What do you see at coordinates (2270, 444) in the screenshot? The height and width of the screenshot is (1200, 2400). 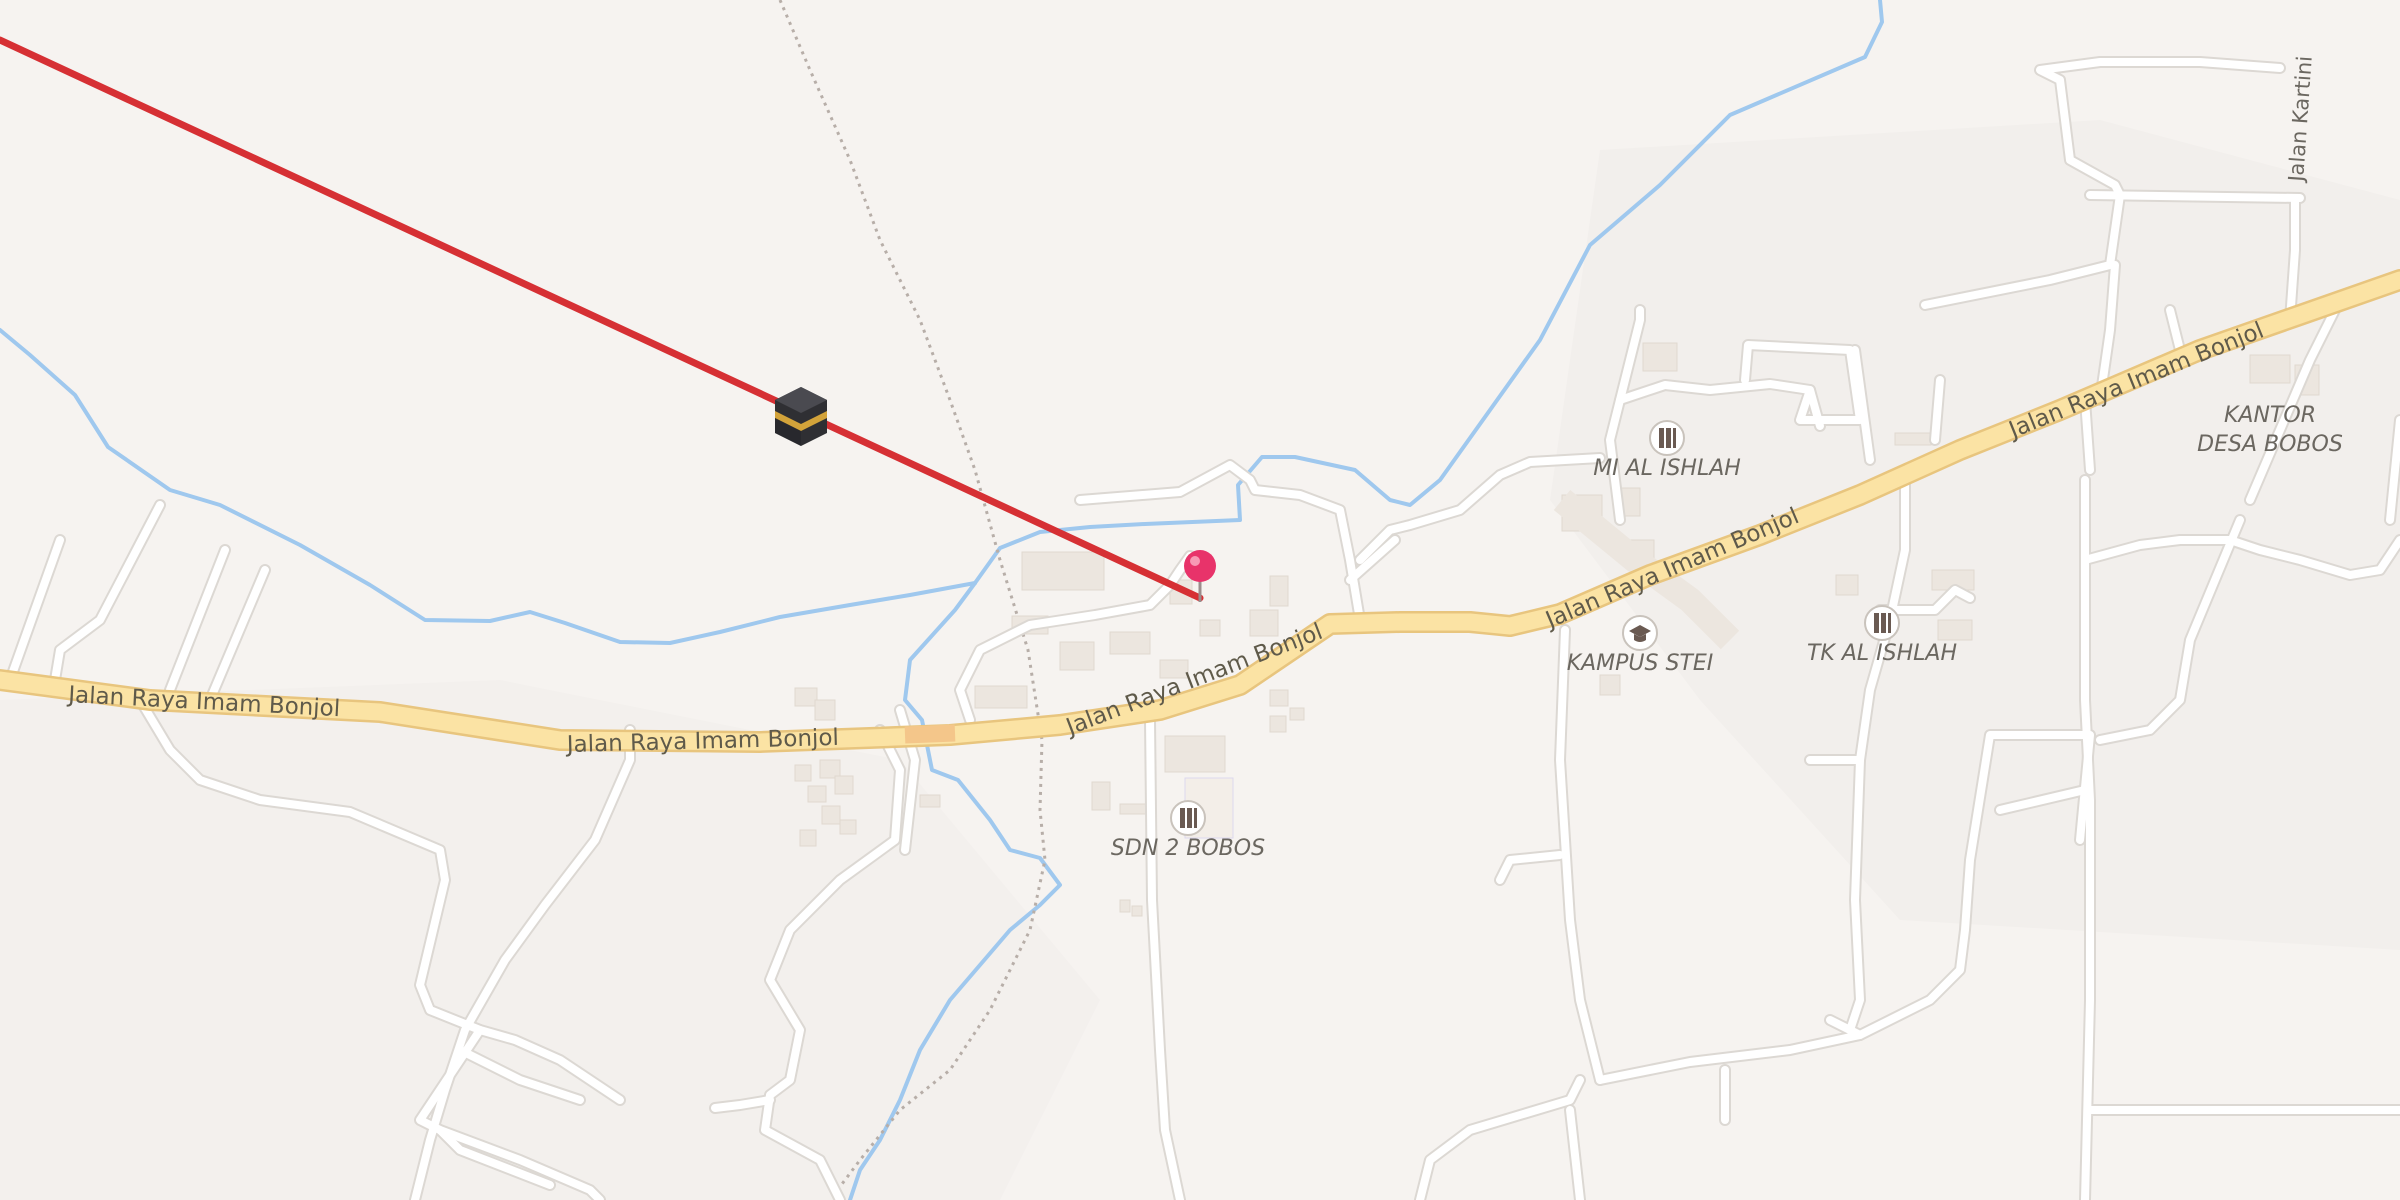 I see `poi-label-line2: DESA BOBOS` at bounding box center [2270, 444].